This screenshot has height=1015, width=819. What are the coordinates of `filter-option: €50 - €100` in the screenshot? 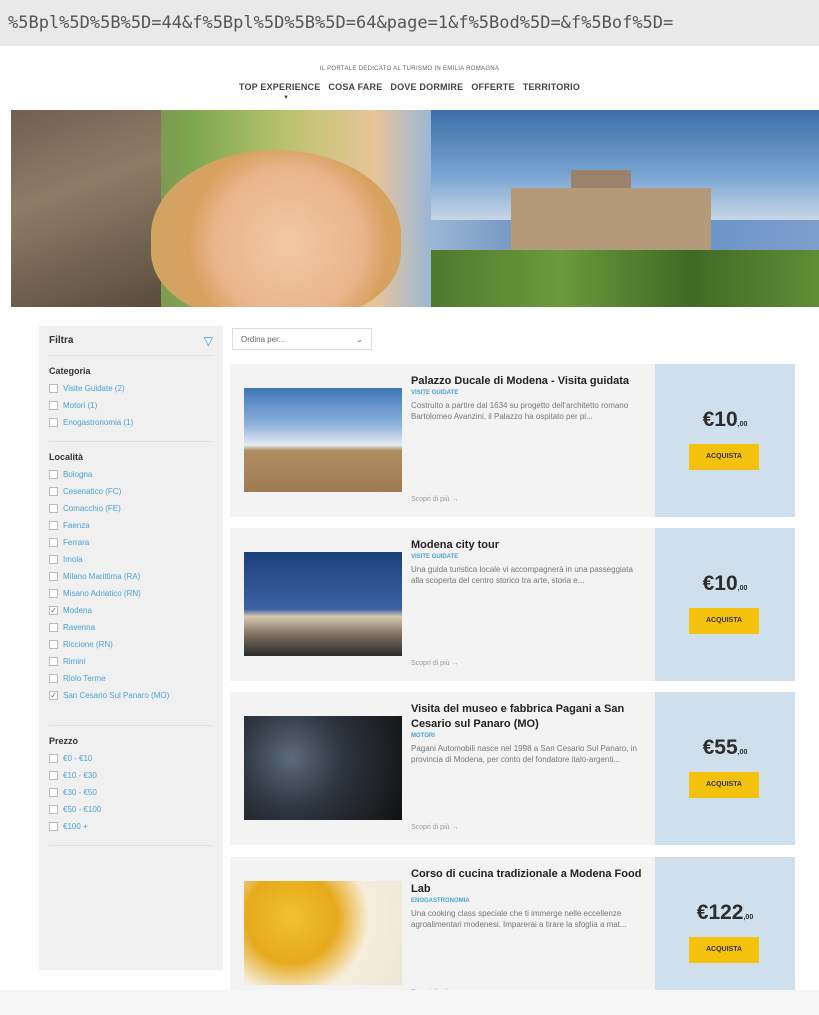 It's located at (131, 813).